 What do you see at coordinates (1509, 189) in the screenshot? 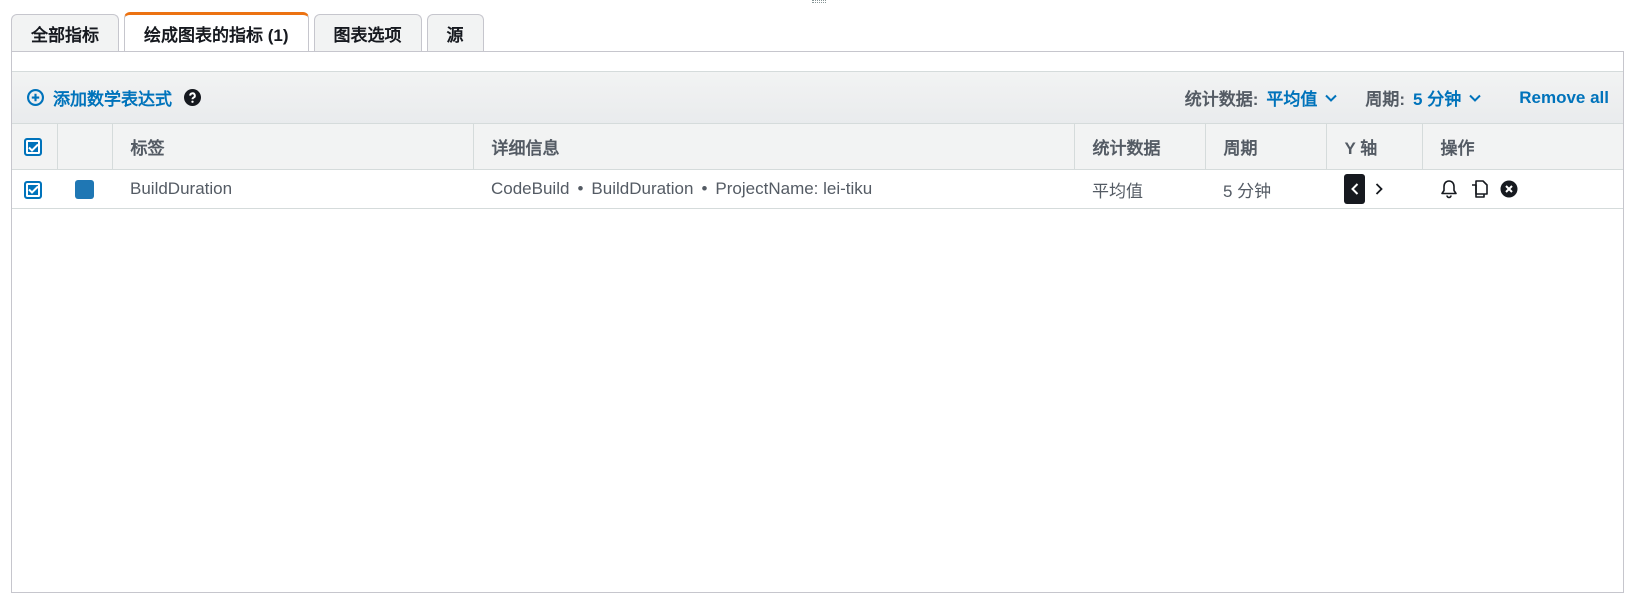
I see `remove-icon` at bounding box center [1509, 189].